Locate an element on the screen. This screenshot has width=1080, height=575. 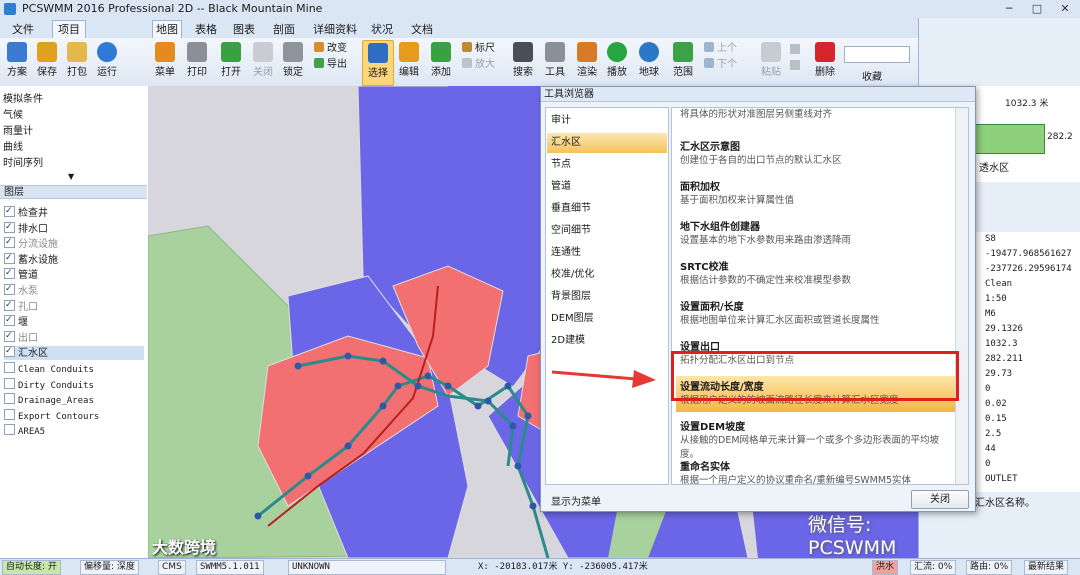
delete-button: 删除 is located at coordinates (825, 62).